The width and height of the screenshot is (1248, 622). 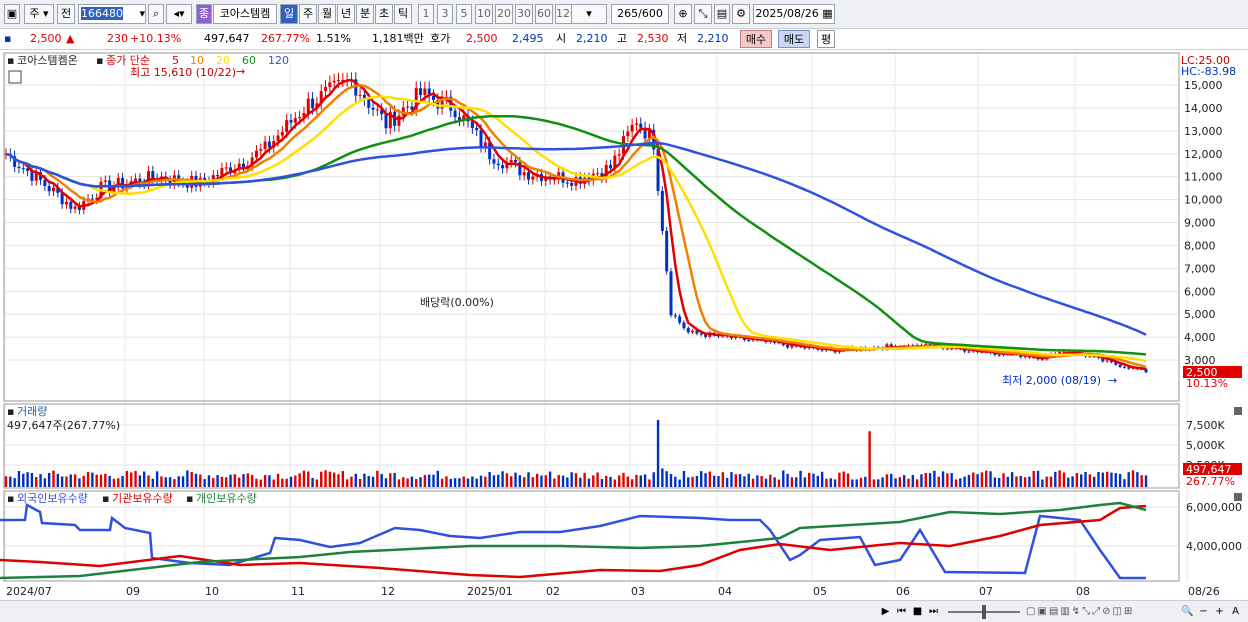 What do you see at coordinates (589, 14) in the screenshot?
I see `interval-select: ▾` at bounding box center [589, 14].